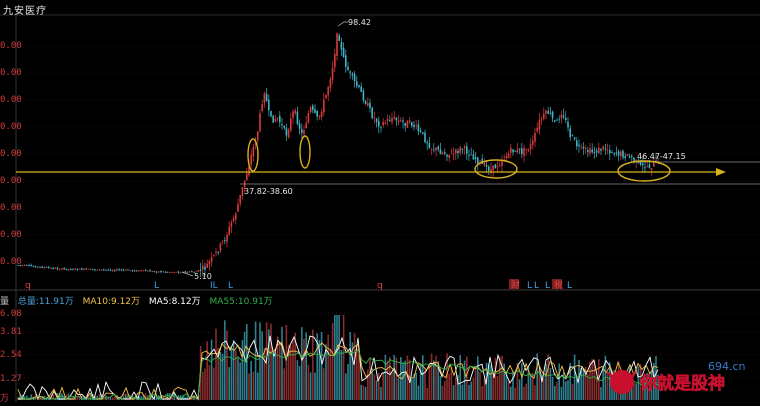 The height and width of the screenshot is (406, 760). What do you see at coordinates (11, 73) in the screenshot?
I see `price-axis-label: 0.00` at bounding box center [11, 73].